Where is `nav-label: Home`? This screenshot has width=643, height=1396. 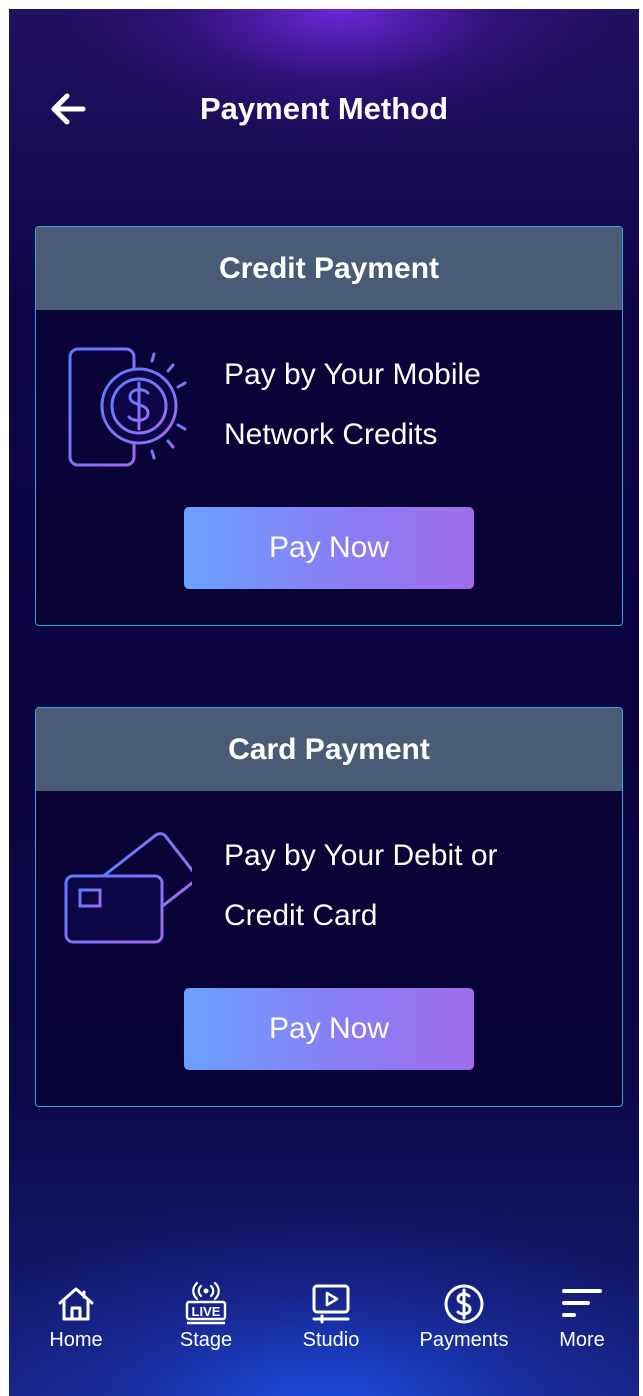 nav-label: Home is located at coordinates (76, 1340).